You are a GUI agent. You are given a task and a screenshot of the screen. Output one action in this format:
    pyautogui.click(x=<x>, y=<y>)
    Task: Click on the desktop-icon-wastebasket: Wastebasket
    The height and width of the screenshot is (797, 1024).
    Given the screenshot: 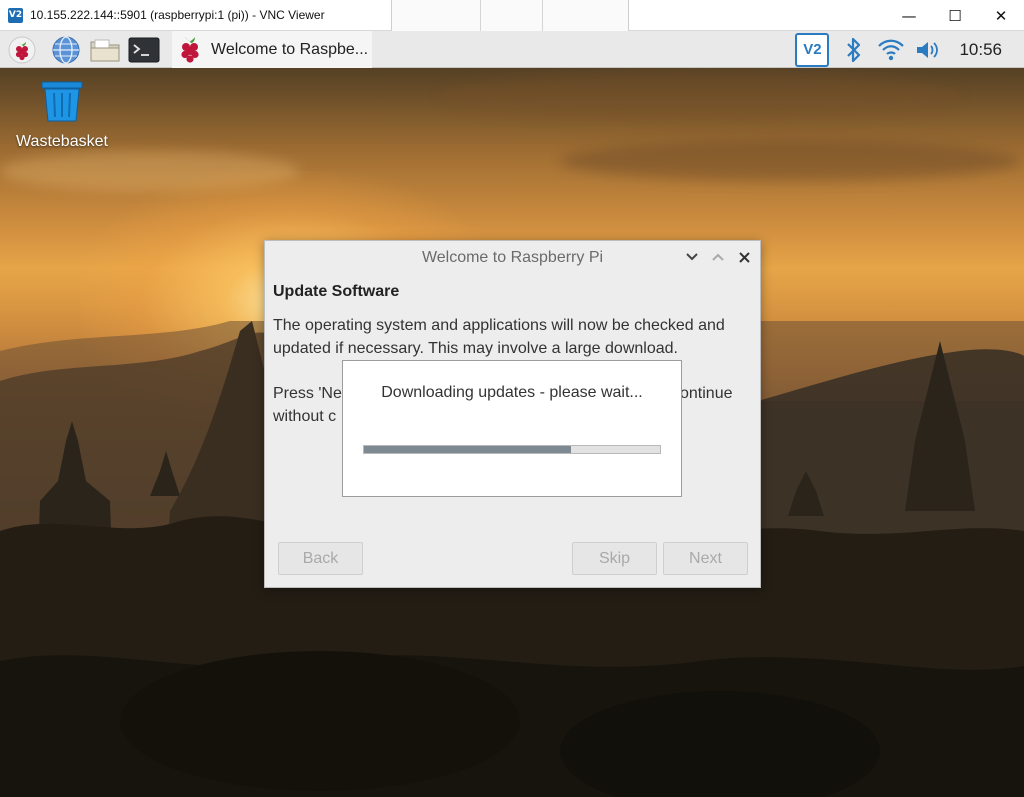 What is the action you would take?
    pyautogui.click(x=62, y=115)
    